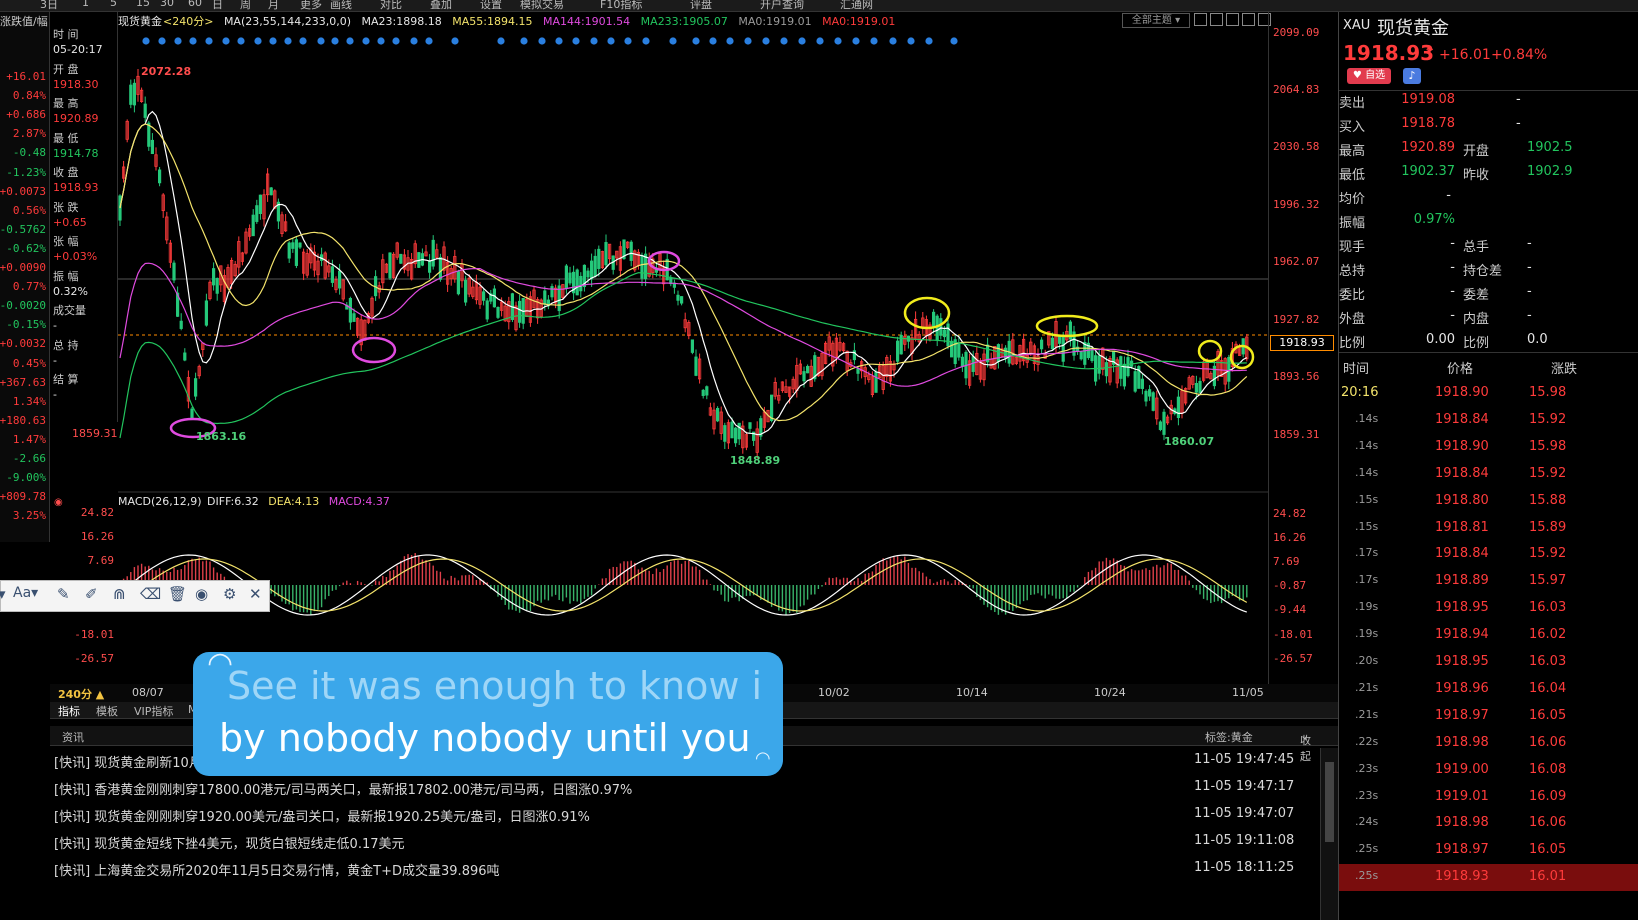 The height and width of the screenshot is (920, 1638). What do you see at coordinates (856, 5) in the screenshot?
I see `menu-item: 汇通网` at bounding box center [856, 5].